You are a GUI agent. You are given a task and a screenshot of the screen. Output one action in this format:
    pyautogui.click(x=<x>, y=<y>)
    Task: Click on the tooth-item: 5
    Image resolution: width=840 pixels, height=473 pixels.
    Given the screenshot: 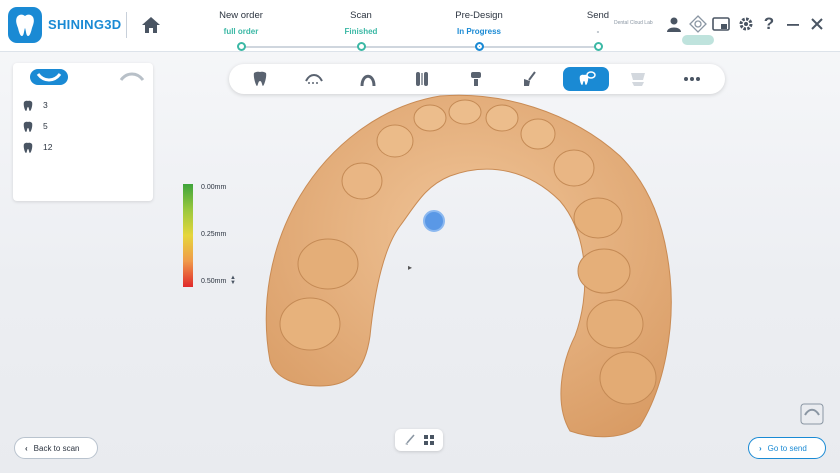 What is the action you would take?
    pyautogui.click(x=35, y=126)
    